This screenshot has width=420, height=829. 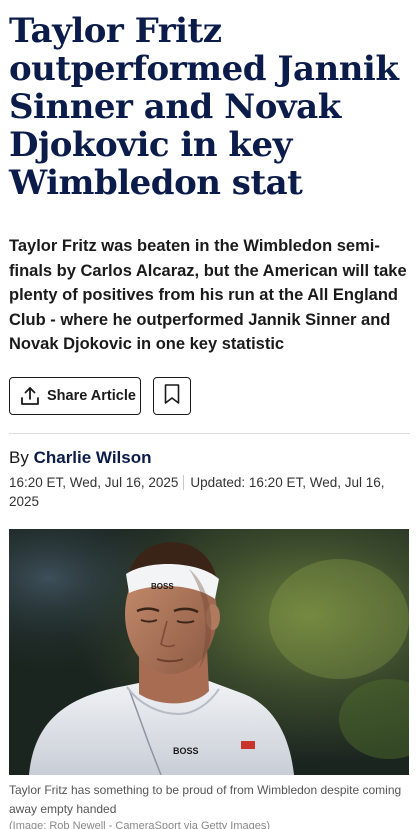 I want to click on share-article-label: Share Article, so click(x=91, y=396).